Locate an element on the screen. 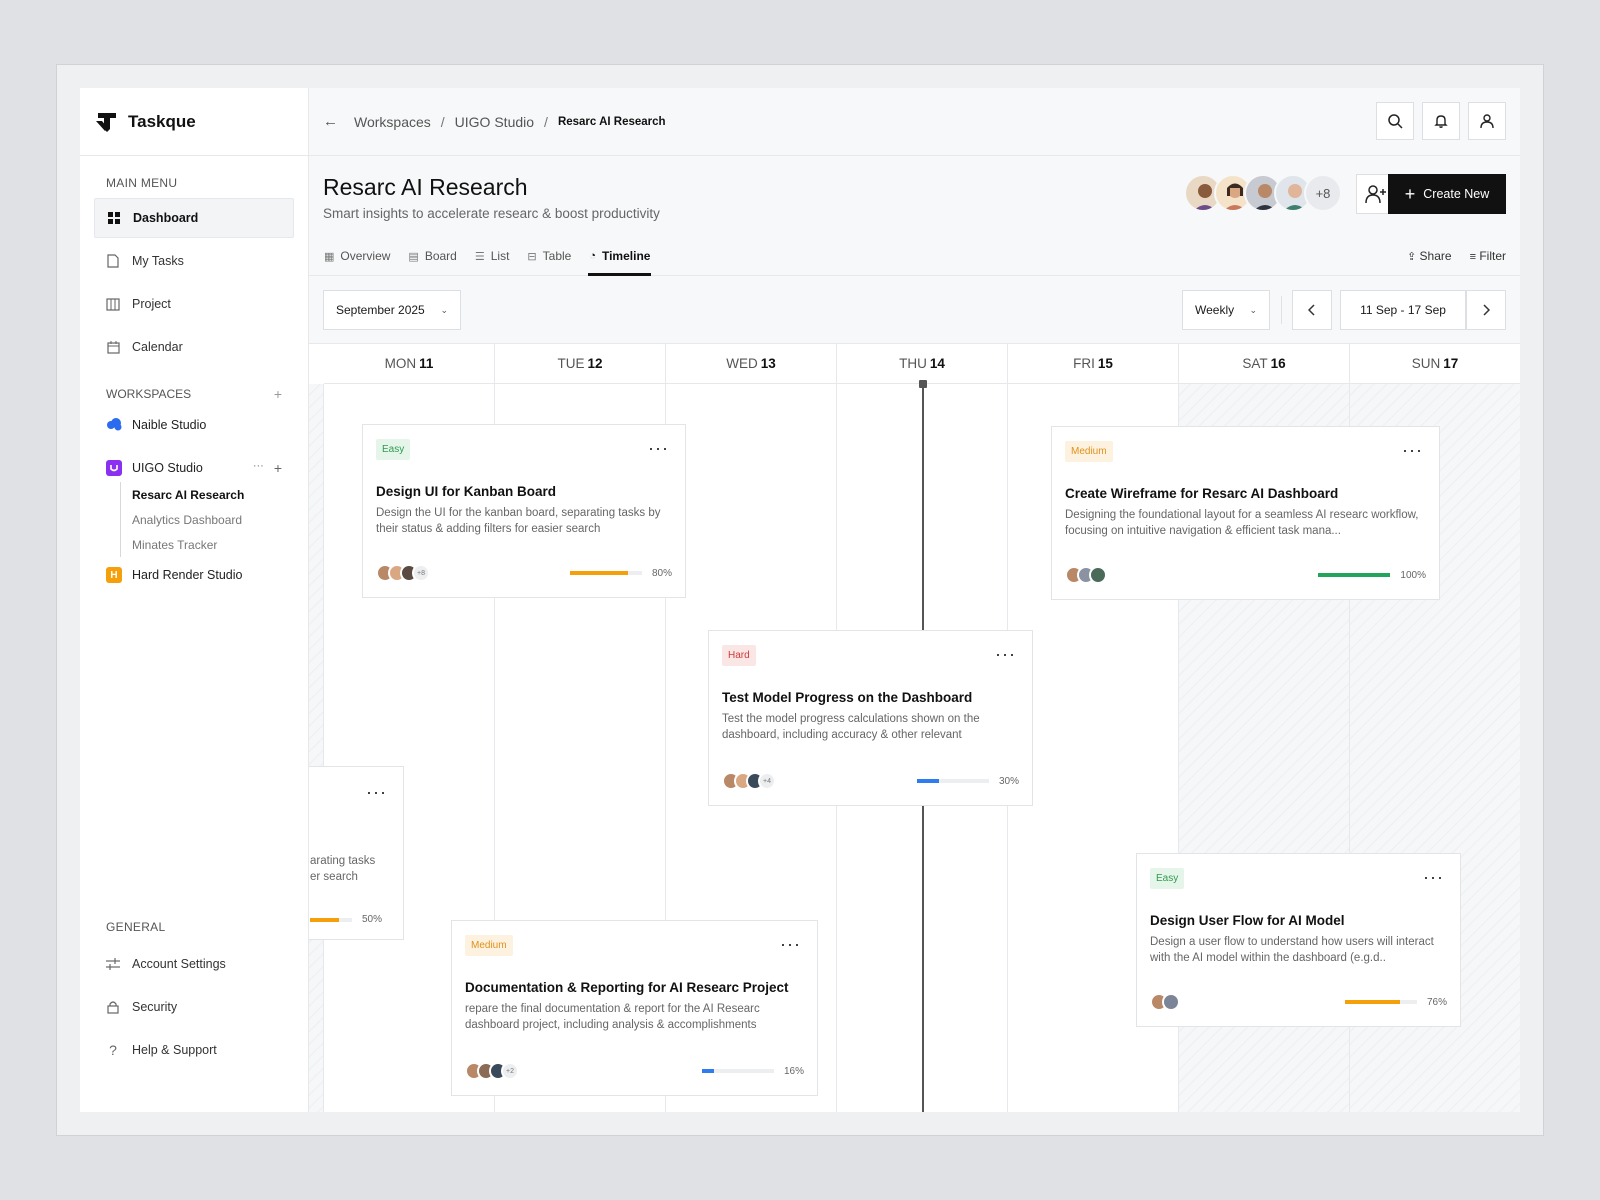 The width and height of the screenshot is (1600, 1200). task-title: Test Model Progress on the Dashboard is located at coordinates (847, 697).